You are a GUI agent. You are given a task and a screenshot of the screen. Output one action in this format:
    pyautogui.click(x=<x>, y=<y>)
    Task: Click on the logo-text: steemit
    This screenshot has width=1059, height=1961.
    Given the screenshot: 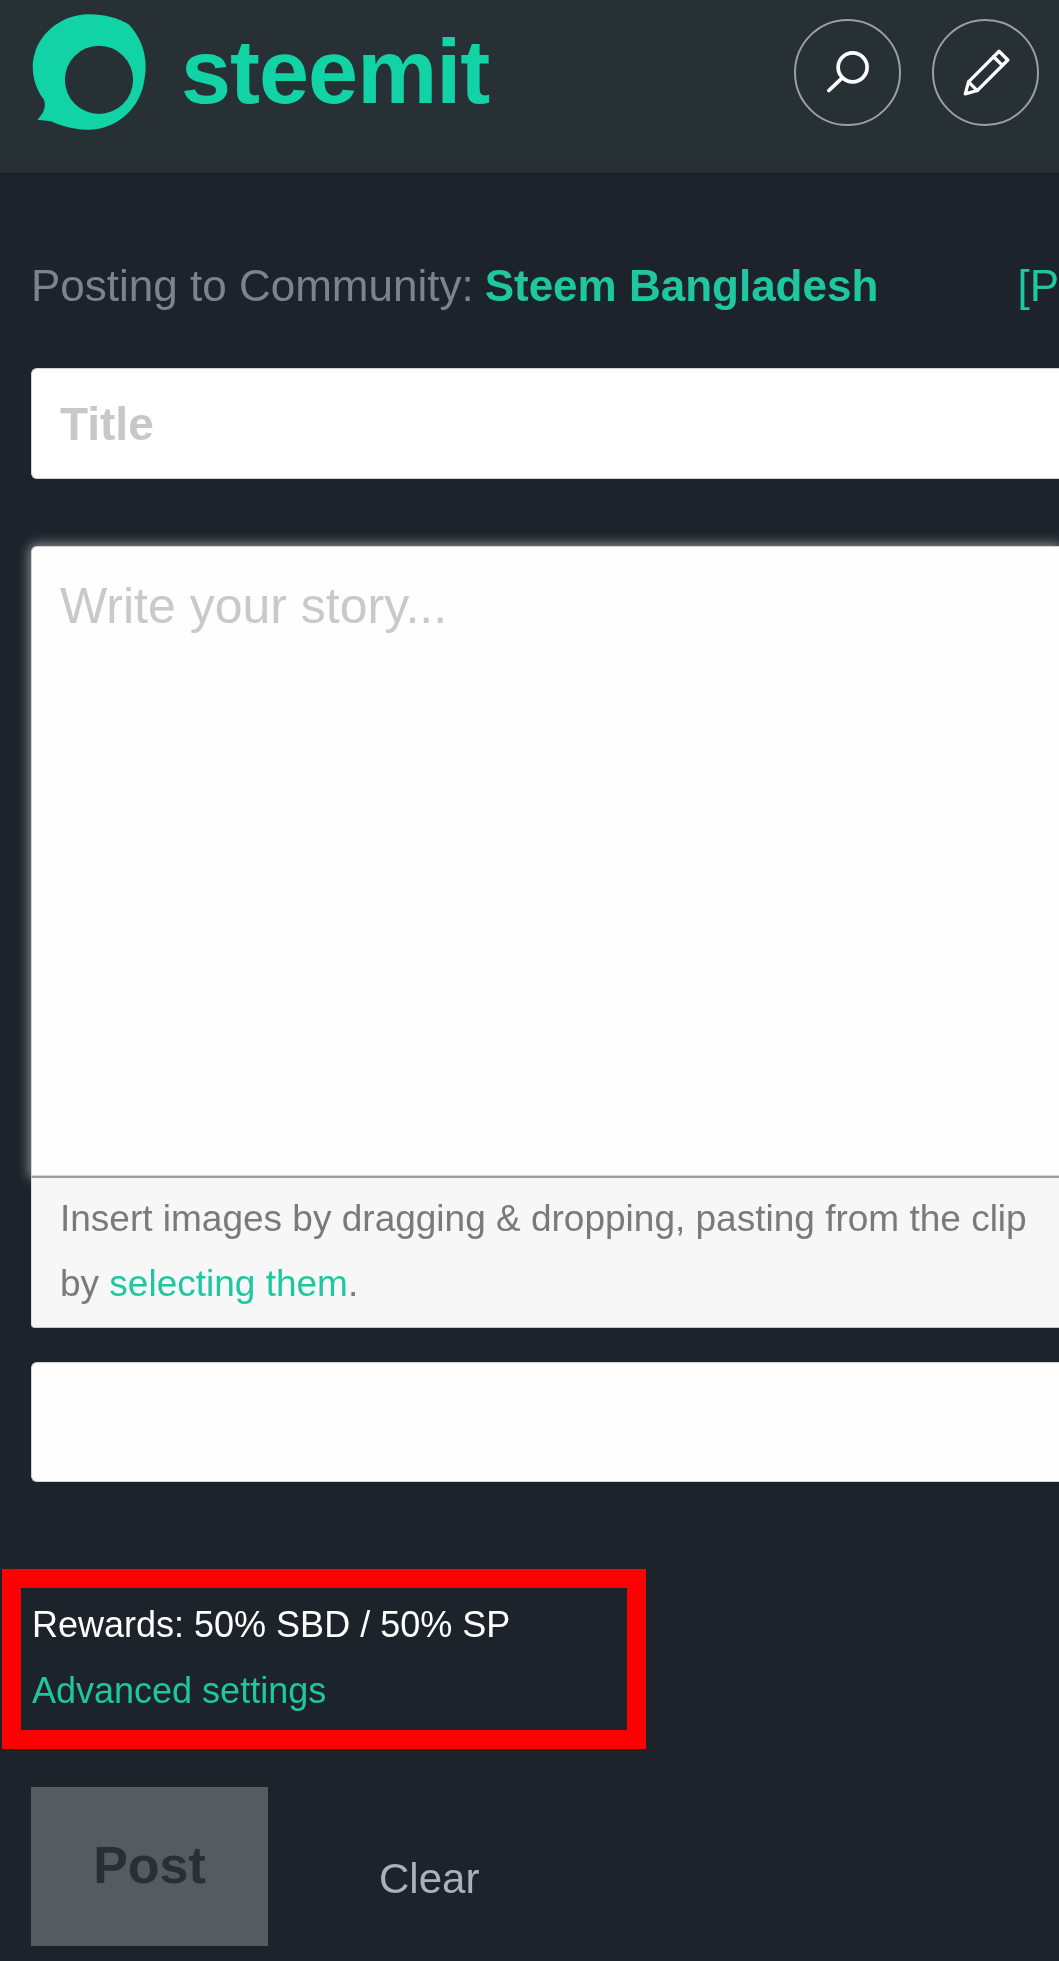 What is the action you would take?
    pyautogui.click(x=335, y=72)
    